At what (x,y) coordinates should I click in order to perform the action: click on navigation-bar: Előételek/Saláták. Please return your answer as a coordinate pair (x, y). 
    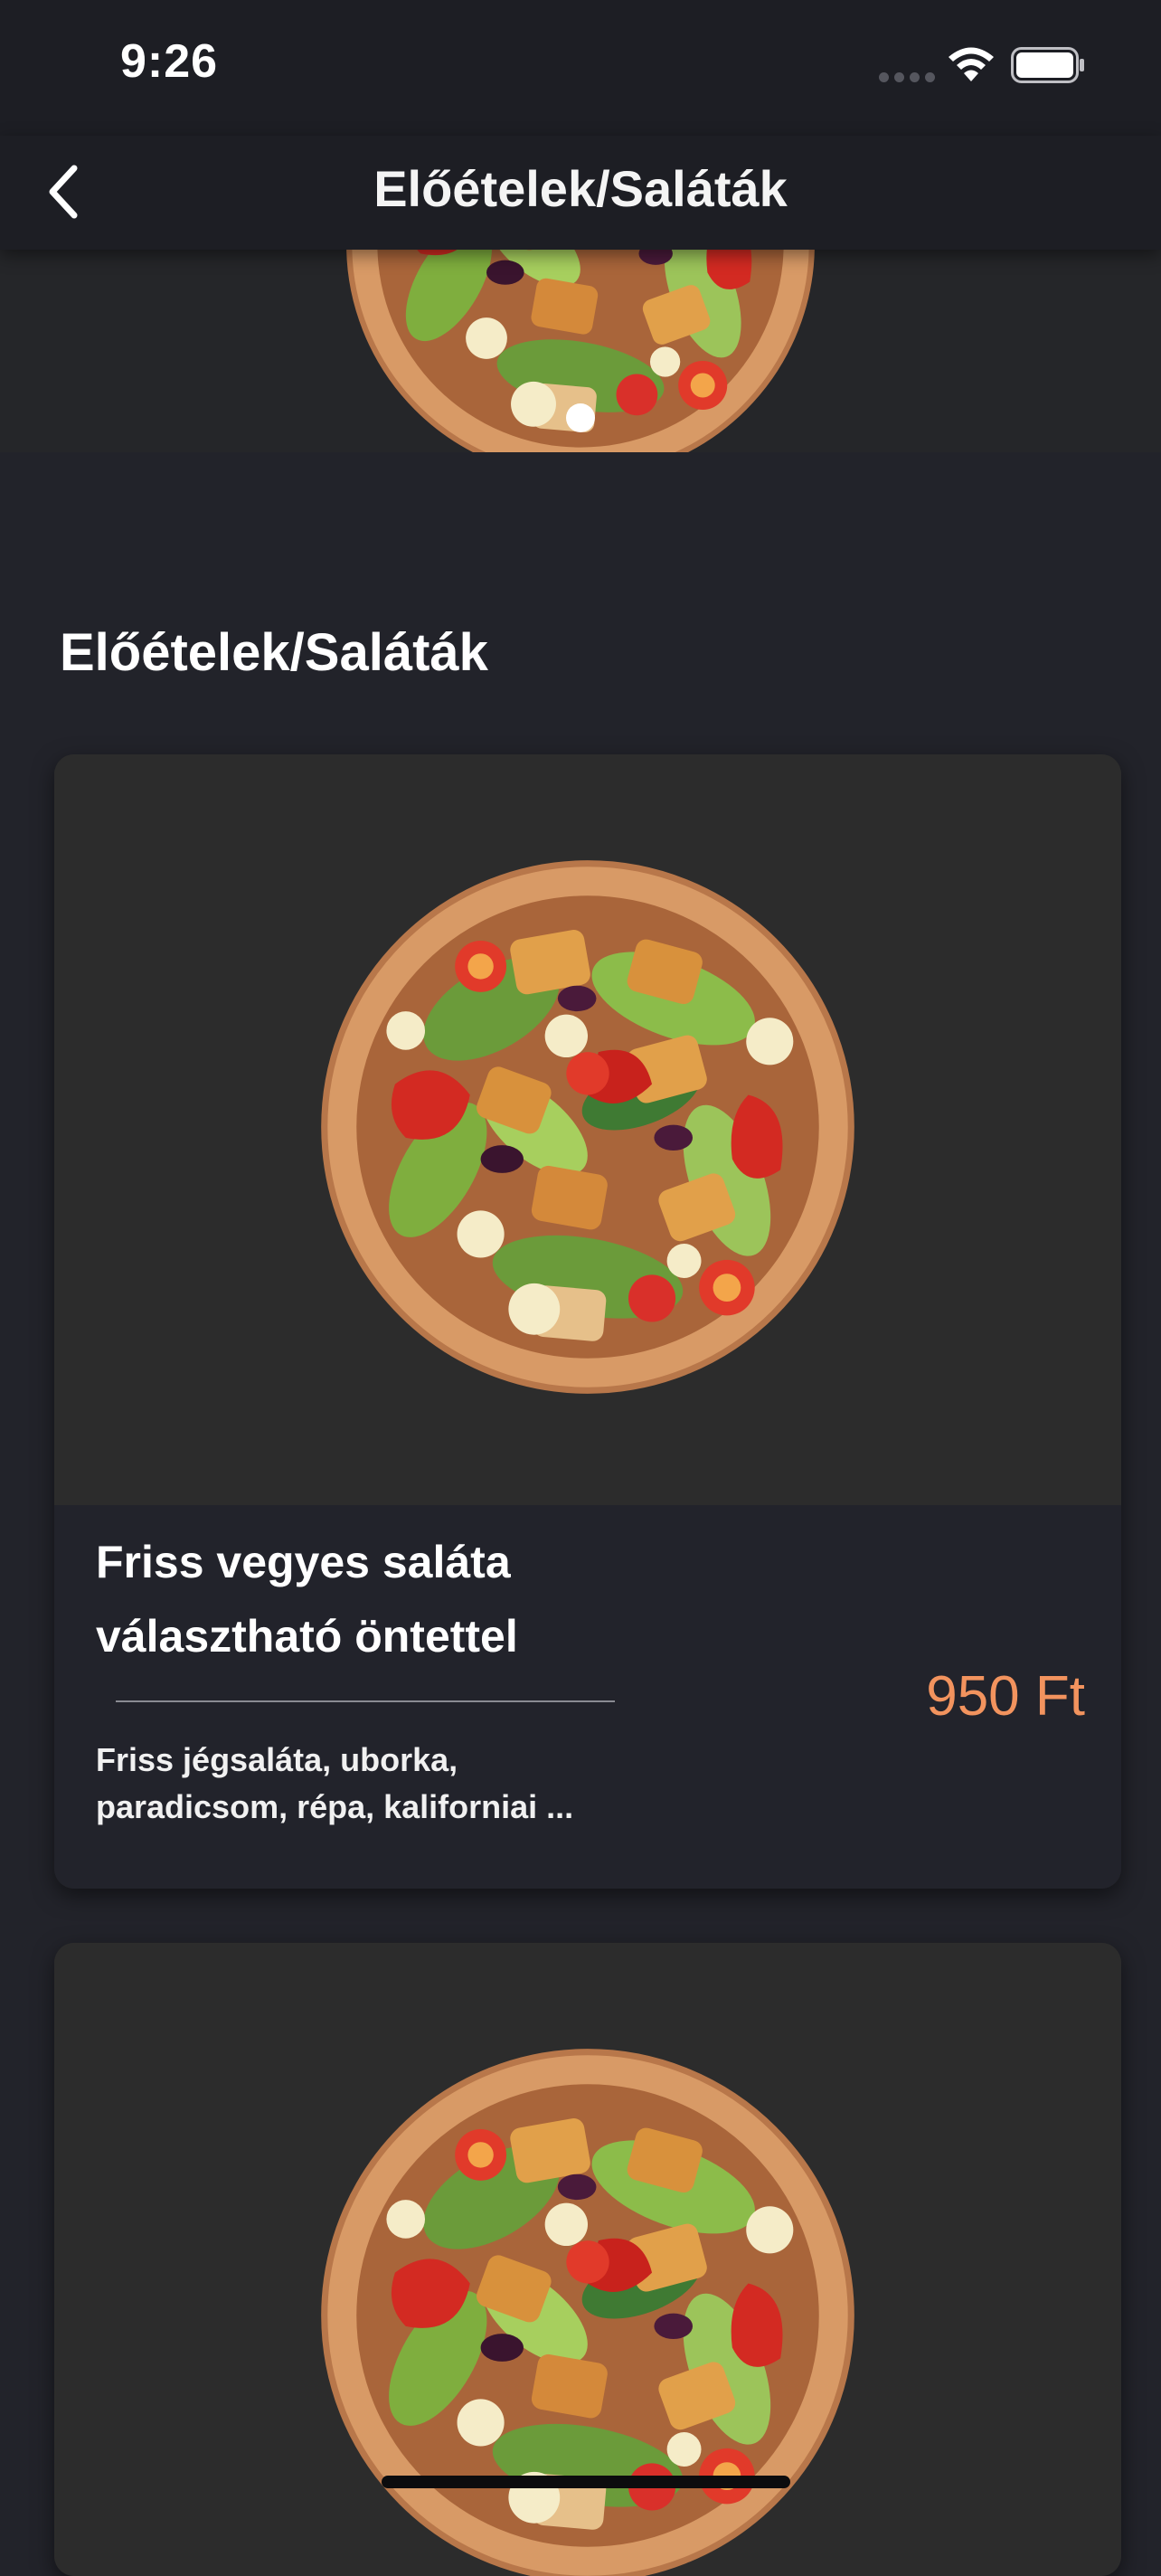
    Looking at the image, I should click on (580, 193).